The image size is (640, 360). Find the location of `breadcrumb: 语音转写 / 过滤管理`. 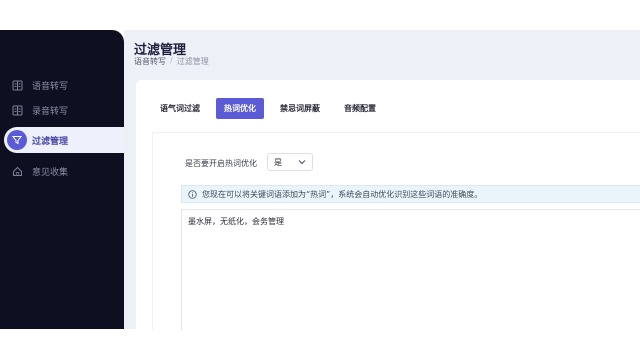

breadcrumb: 语音转写 / 过滤管理 is located at coordinates (171, 61).